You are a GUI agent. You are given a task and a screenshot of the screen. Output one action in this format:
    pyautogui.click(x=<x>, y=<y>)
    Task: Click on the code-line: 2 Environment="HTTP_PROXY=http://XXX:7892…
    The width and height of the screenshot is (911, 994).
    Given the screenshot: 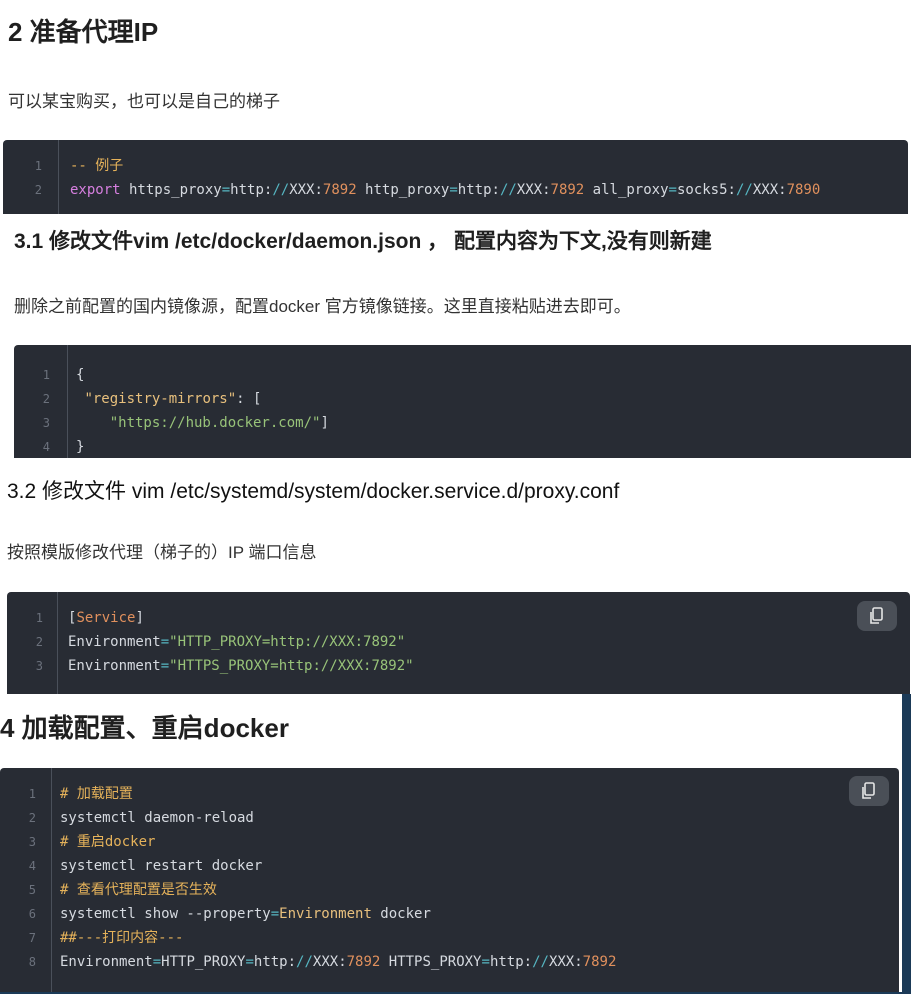 What is the action you would take?
    pyautogui.click(x=458, y=642)
    